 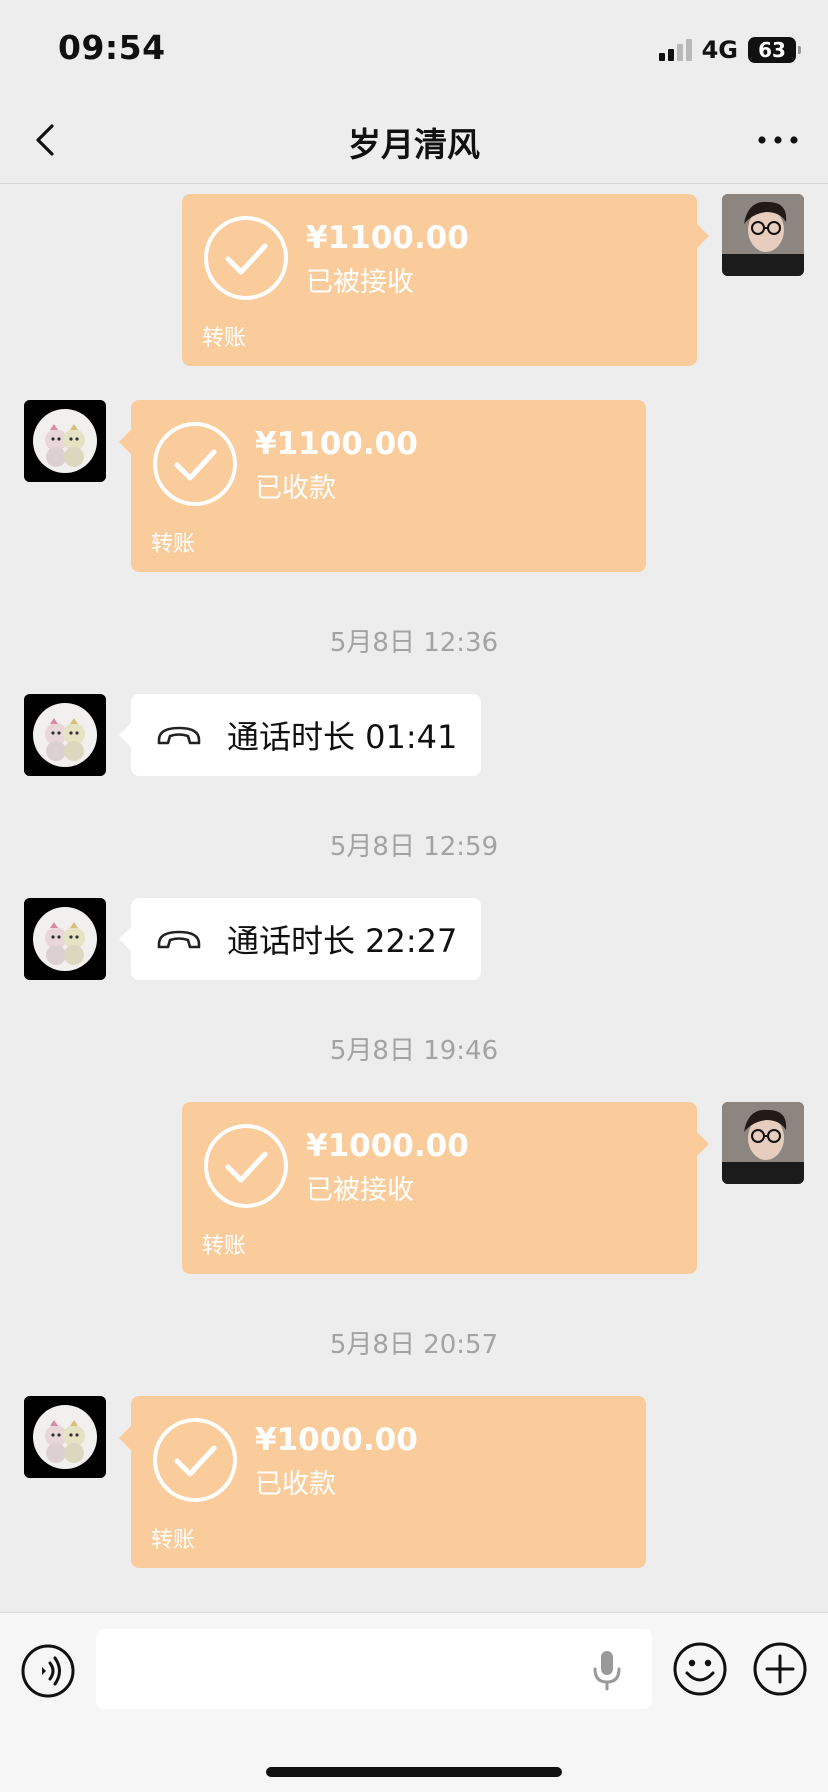 What do you see at coordinates (445, 280) in the screenshot?
I see `transfer-card: ¥1100.00 已被接收 转账` at bounding box center [445, 280].